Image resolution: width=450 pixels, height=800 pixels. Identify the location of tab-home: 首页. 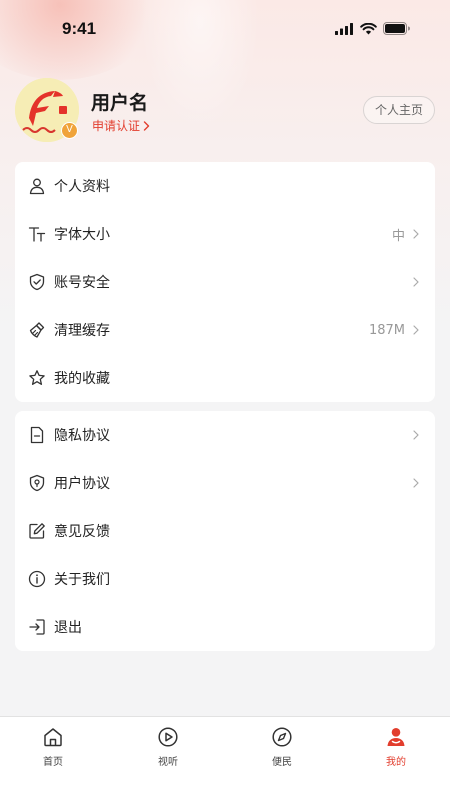
(53, 747).